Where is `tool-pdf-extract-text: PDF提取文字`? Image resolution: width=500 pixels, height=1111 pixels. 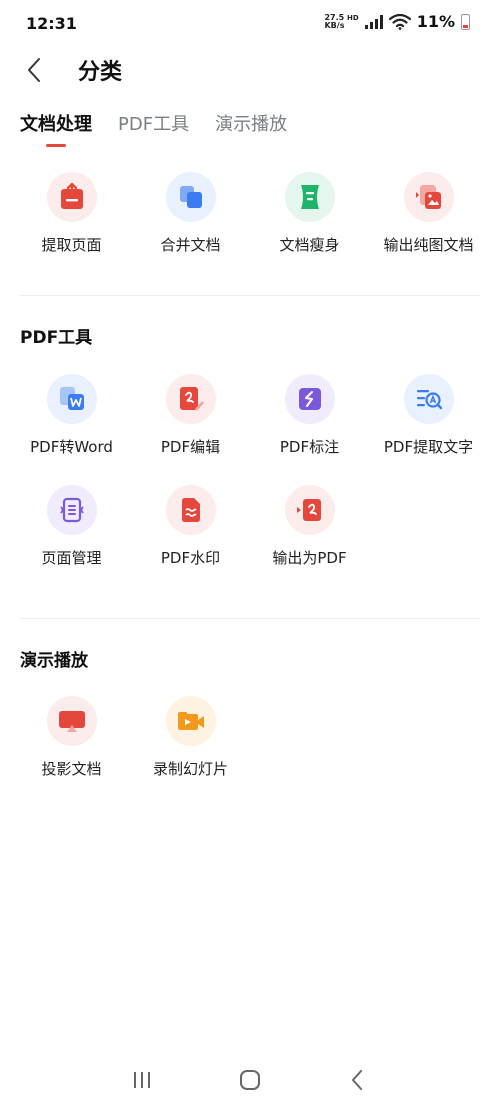
tool-pdf-extract-text: PDF提取文字 is located at coordinates (428, 415).